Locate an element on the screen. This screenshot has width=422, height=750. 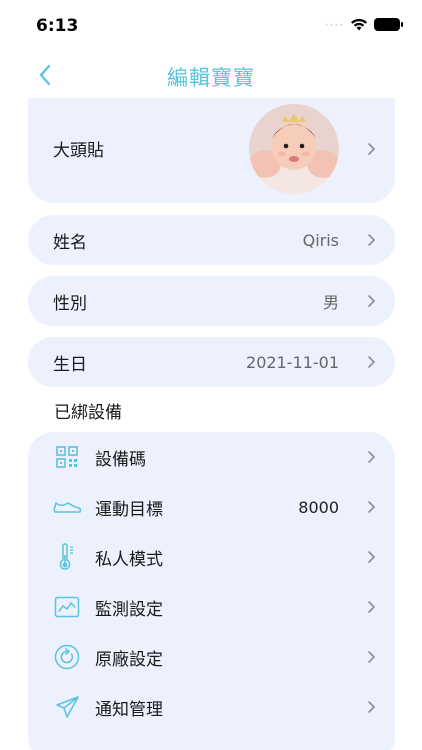
birthday-label: 生日 is located at coordinates (70, 364).